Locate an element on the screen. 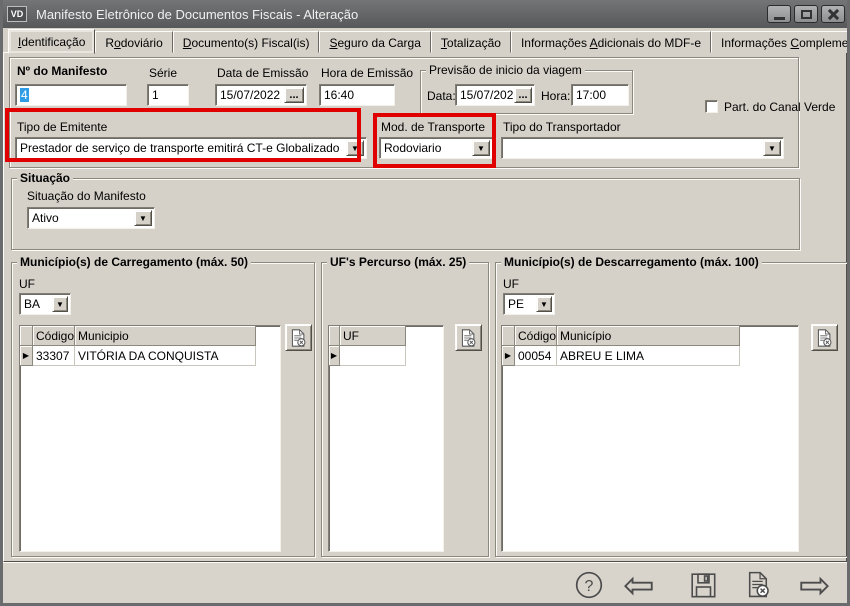 This screenshot has width=850, height=606. percurso-grid: UF is located at coordinates (386, 438).